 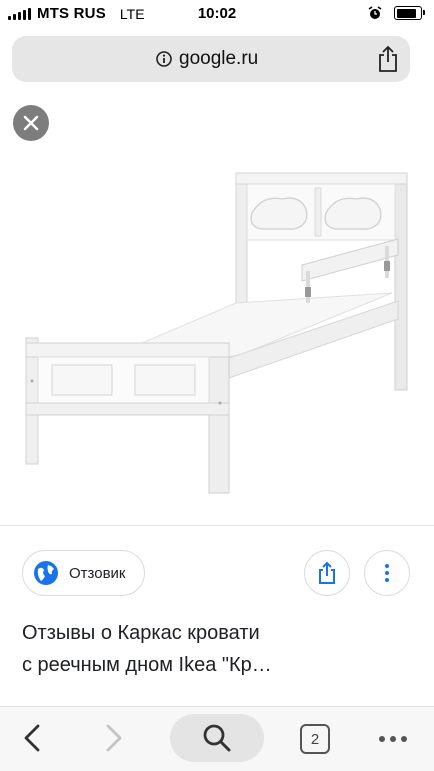 I want to click on battery-icon, so click(x=409, y=13).